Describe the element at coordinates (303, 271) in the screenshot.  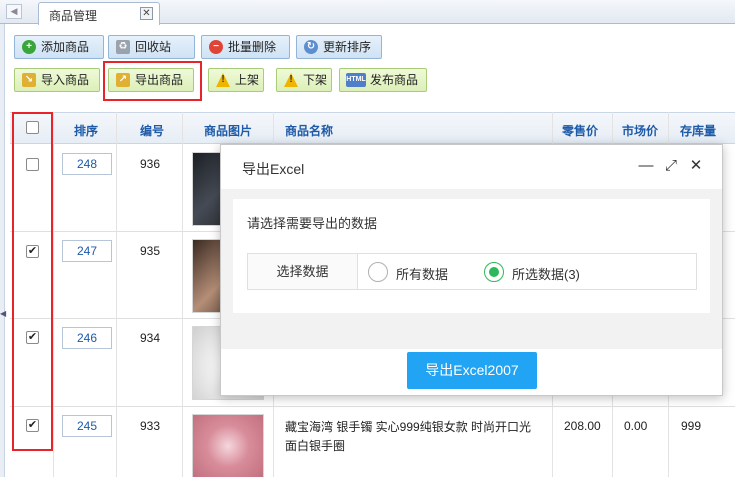
I see `select-data-label: 选择数据` at that location.